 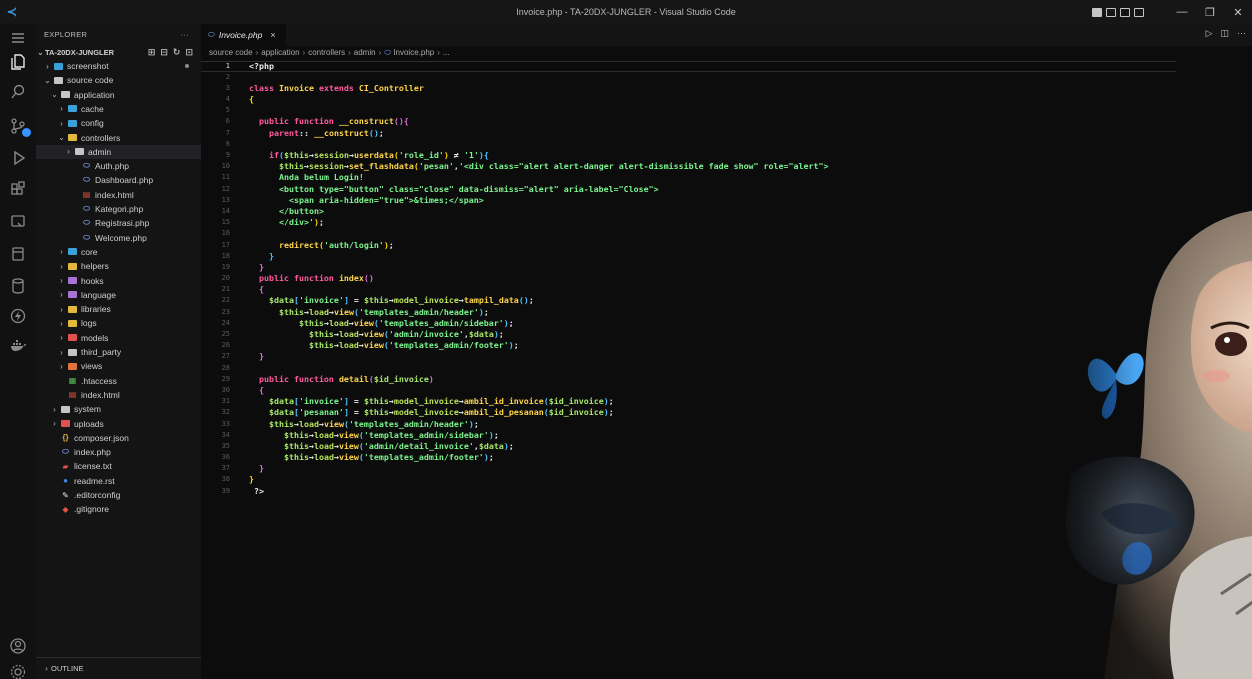 What do you see at coordinates (118, 281) in the screenshot?
I see `tree-folder: › hooks` at bounding box center [118, 281].